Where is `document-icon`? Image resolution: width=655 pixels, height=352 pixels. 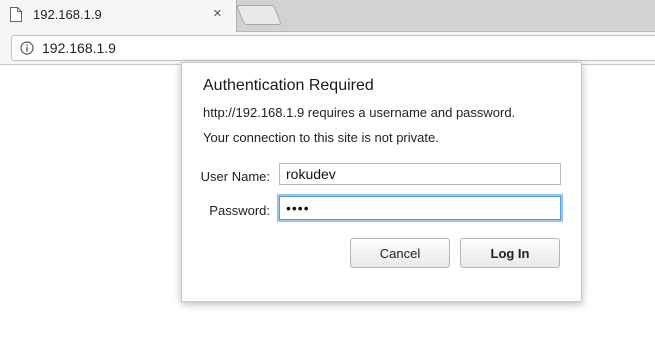 document-icon is located at coordinates (16, 17).